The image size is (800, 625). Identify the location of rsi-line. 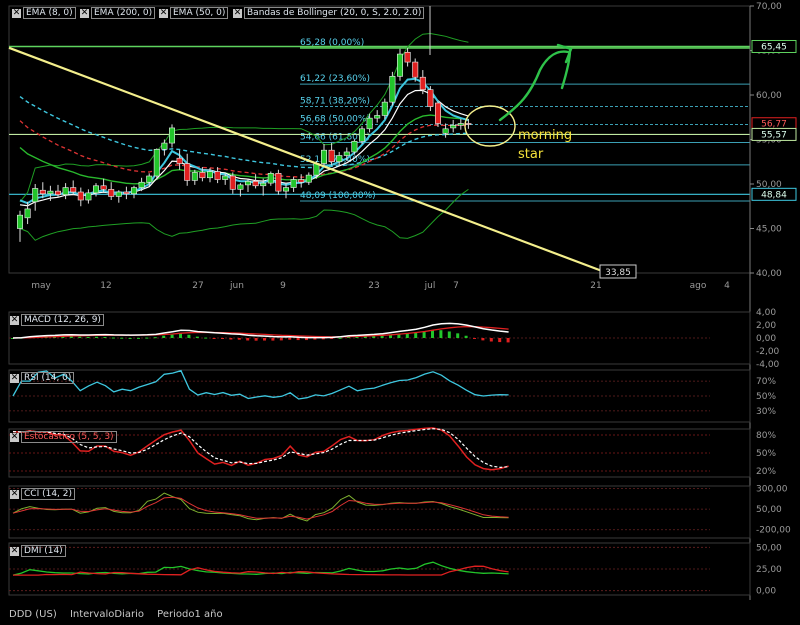
(260, 384).